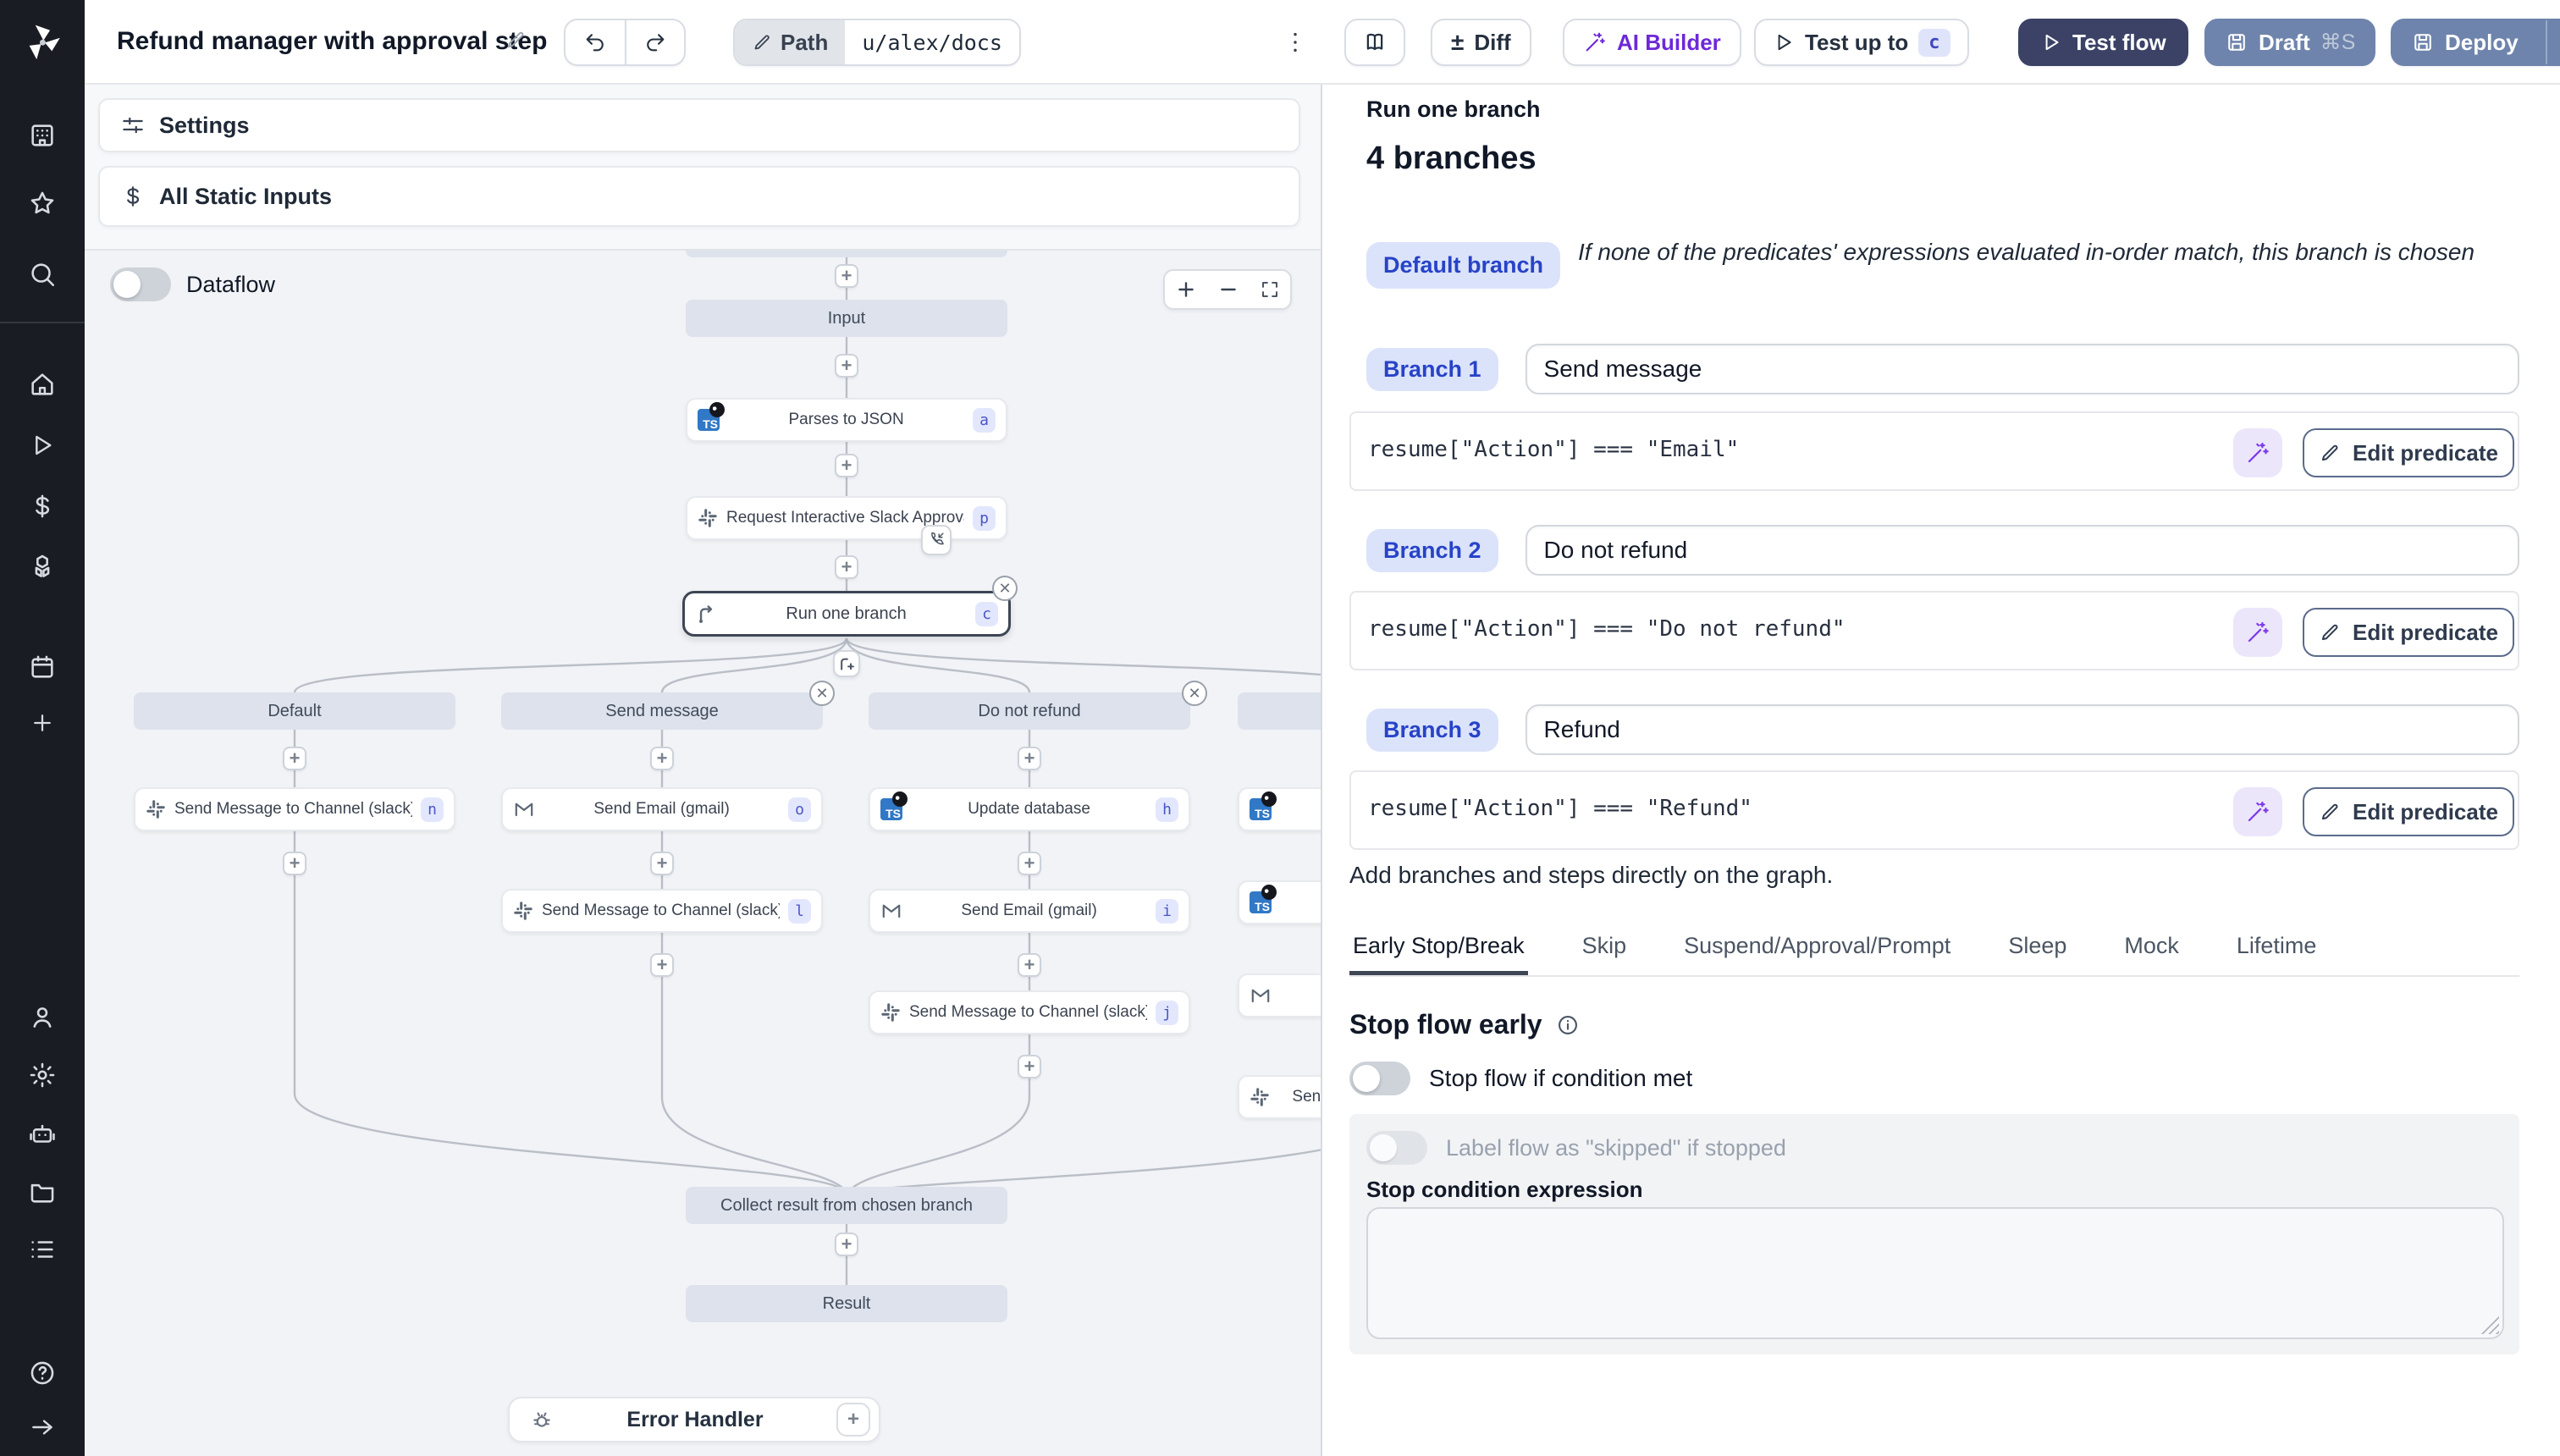 The height and width of the screenshot is (1456, 2560). What do you see at coordinates (1279, 809) in the screenshot?
I see `step-node-clipped-ts: TS` at bounding box center [1279, 809].